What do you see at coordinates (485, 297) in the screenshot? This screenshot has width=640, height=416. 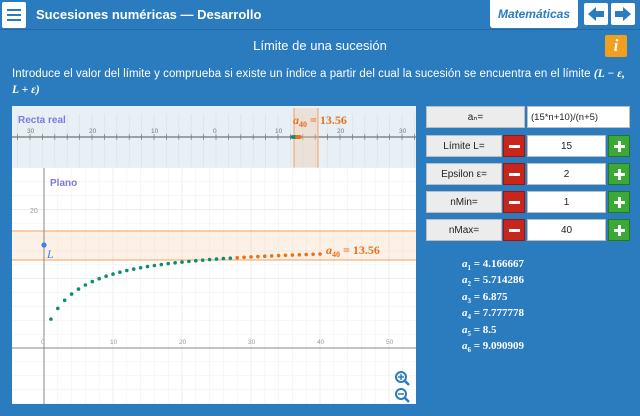 I see `term-item: a3 = 6.875` at bounding box center [485, 297].